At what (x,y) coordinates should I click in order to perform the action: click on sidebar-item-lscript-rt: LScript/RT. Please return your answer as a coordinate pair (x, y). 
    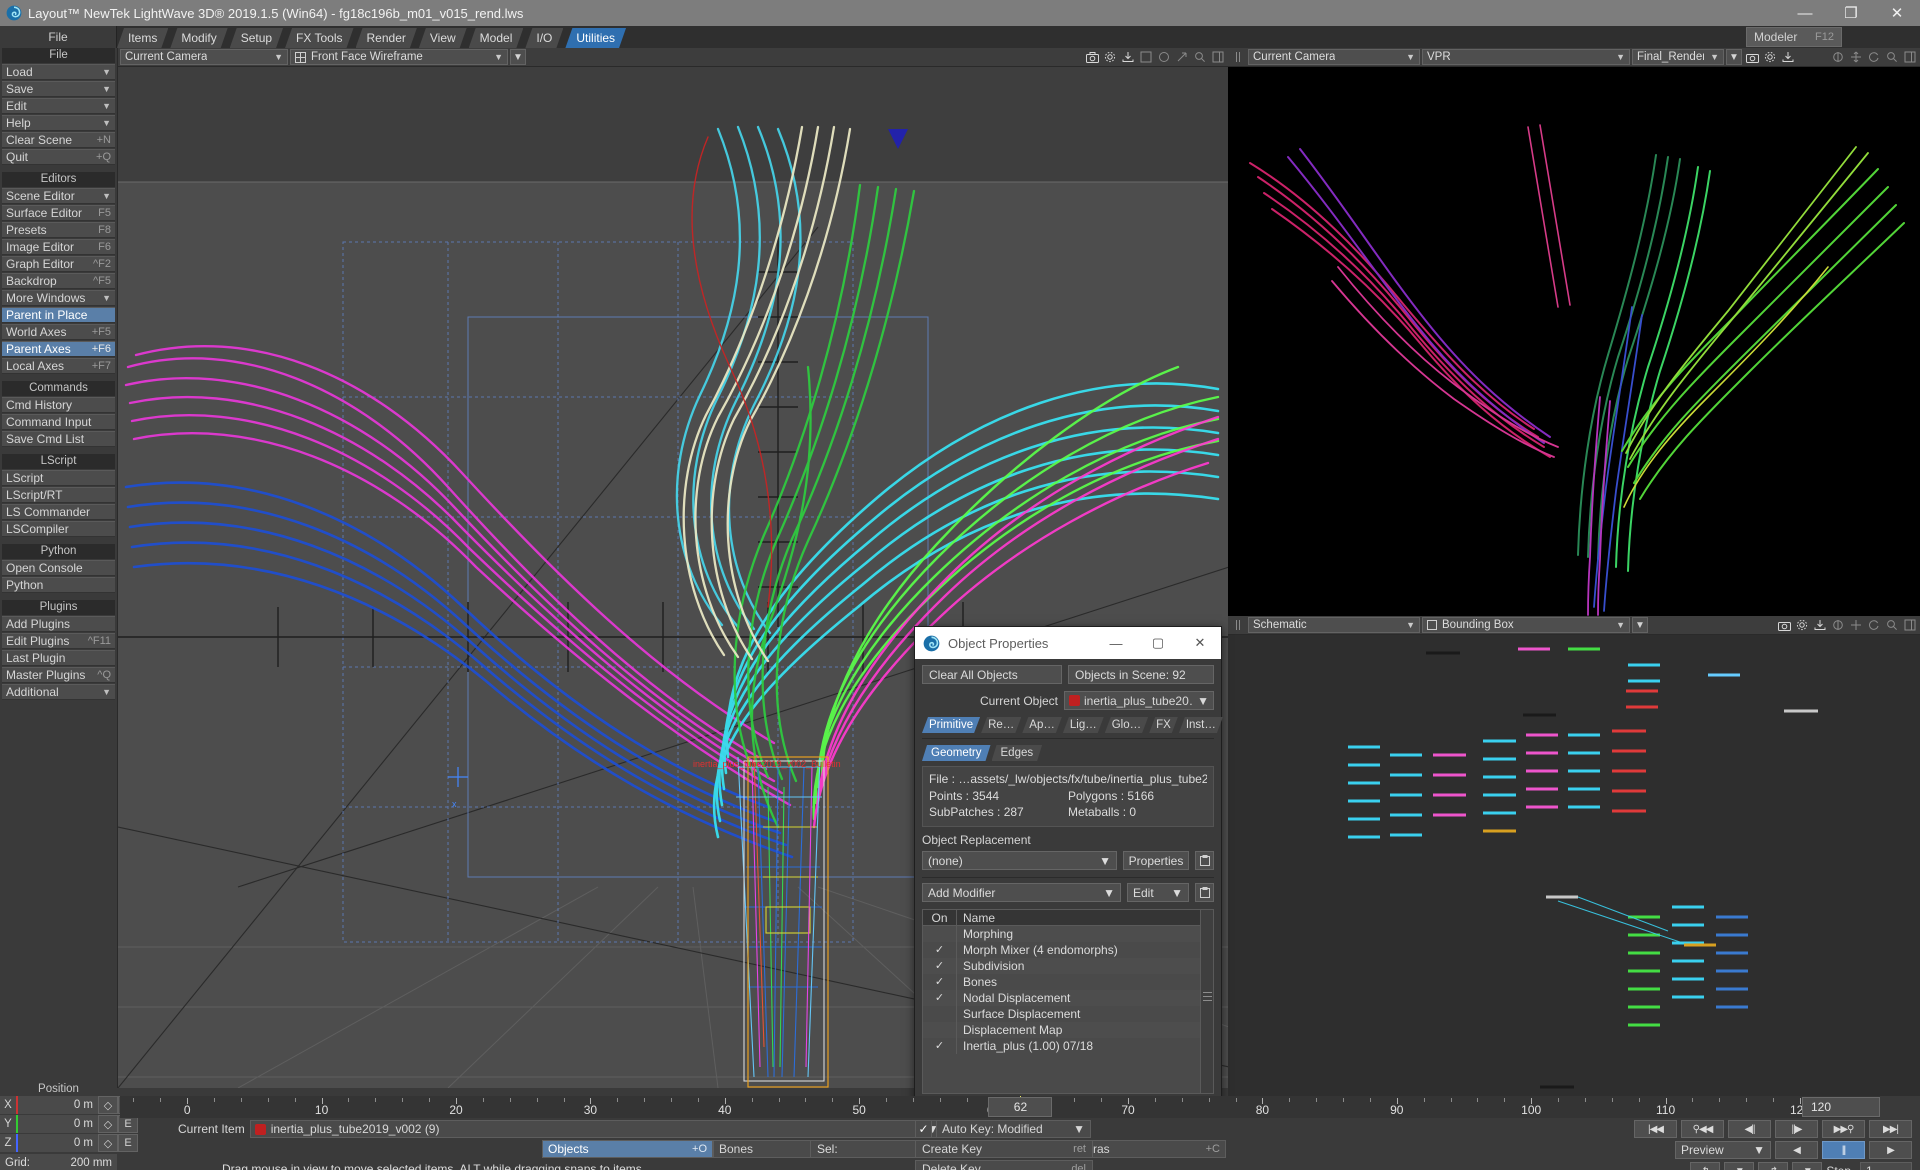
    Looking at the image, I should click on (58, 495).